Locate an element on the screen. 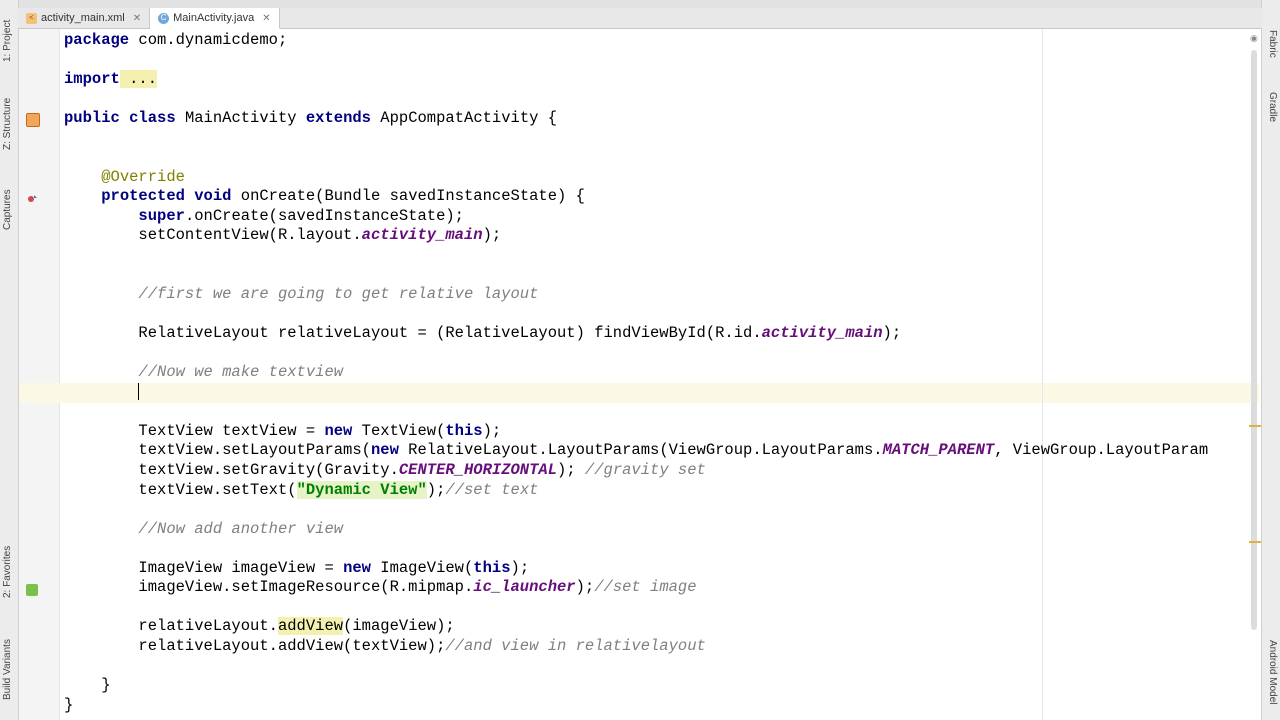 Image resolution: width=1280 pixels, height=720 pixels. launcher-image-icon is located at coordinates (32, 590).